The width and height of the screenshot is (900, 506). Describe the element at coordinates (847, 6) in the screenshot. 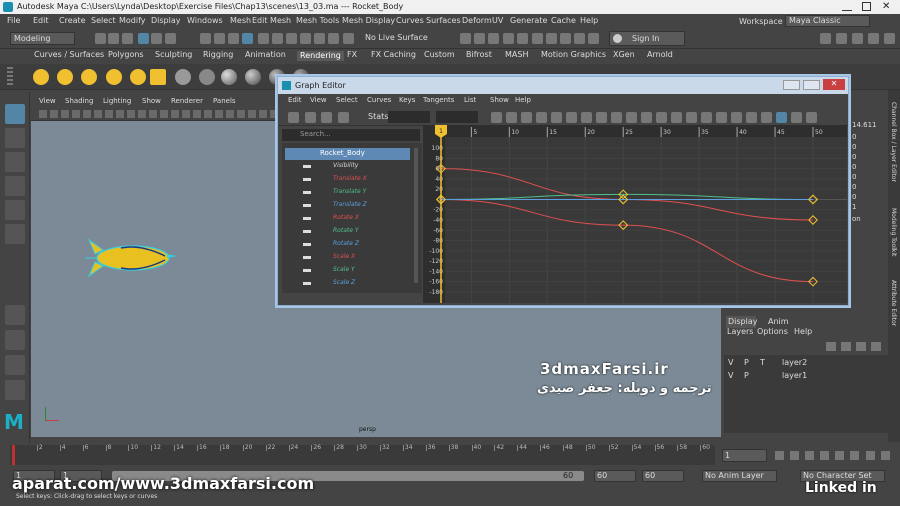

I see `minimize-icon` at that location.